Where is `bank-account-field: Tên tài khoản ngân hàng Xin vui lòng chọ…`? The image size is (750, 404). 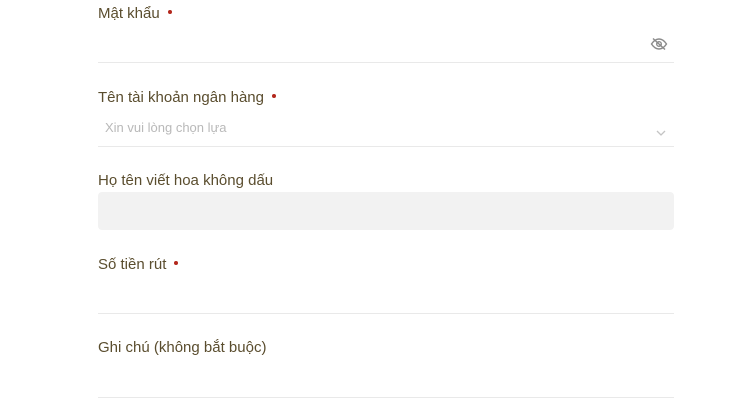
bank-account-field: Tên tài khoản ngân hàng Xin vui lòng chọ… is located at coordinates (386, 116).